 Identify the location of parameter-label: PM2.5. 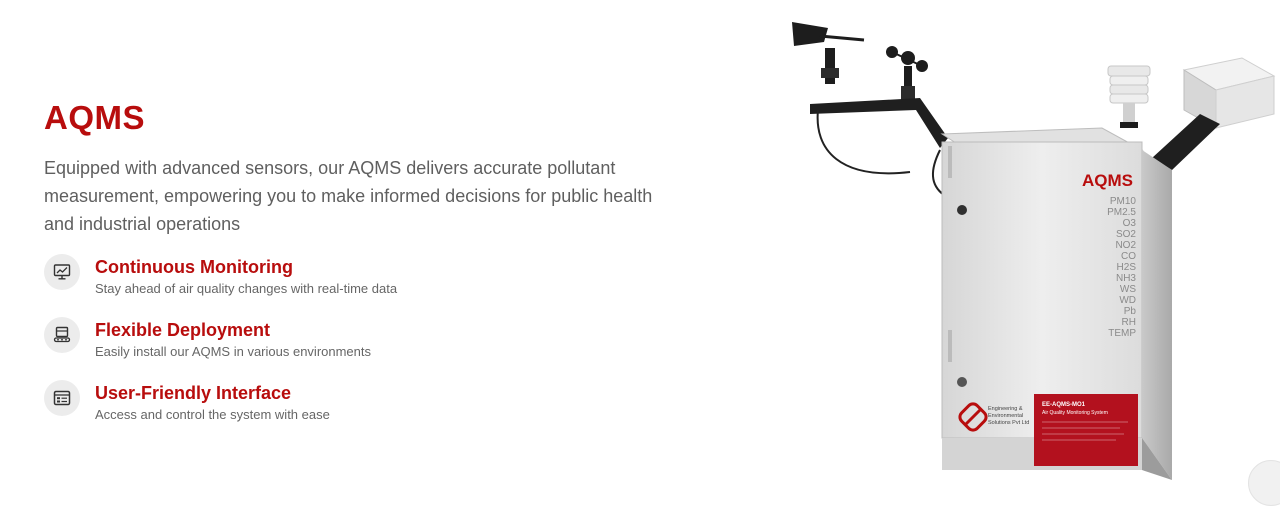
(1121, 212).